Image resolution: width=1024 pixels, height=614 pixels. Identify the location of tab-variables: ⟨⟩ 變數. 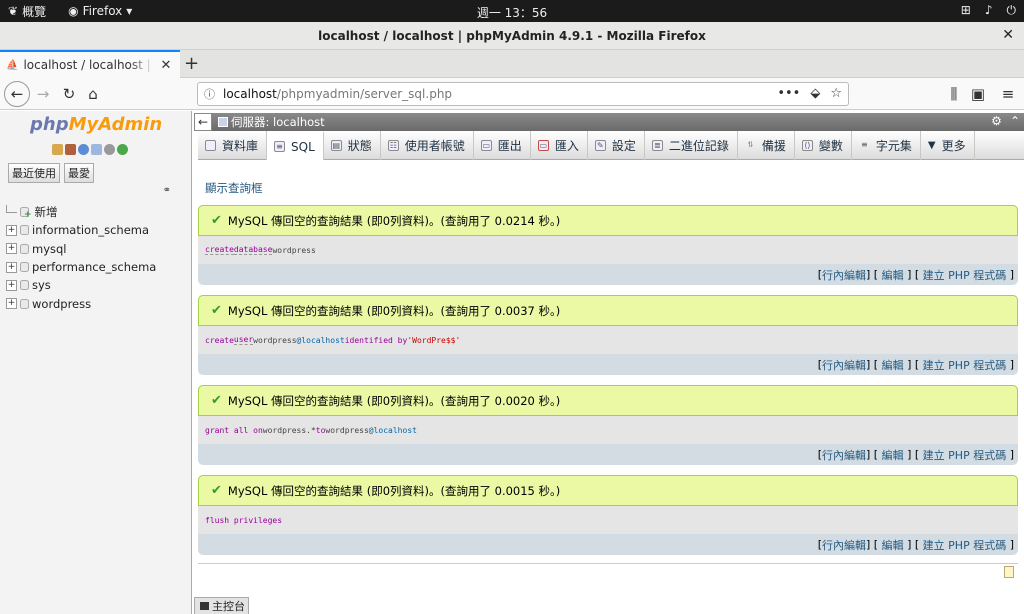
(823, 145).